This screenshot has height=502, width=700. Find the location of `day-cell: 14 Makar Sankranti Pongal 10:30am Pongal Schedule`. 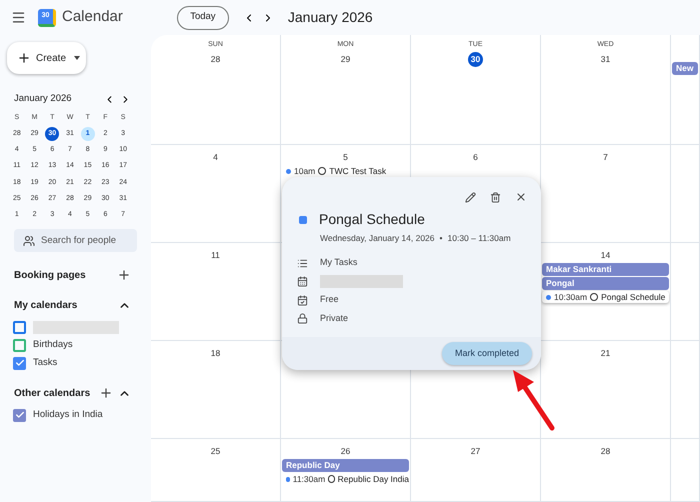

day-cell: 14 Makar Sankranti Pongal 10:30am Pongal Schedule is located at coordinates (606, 292).